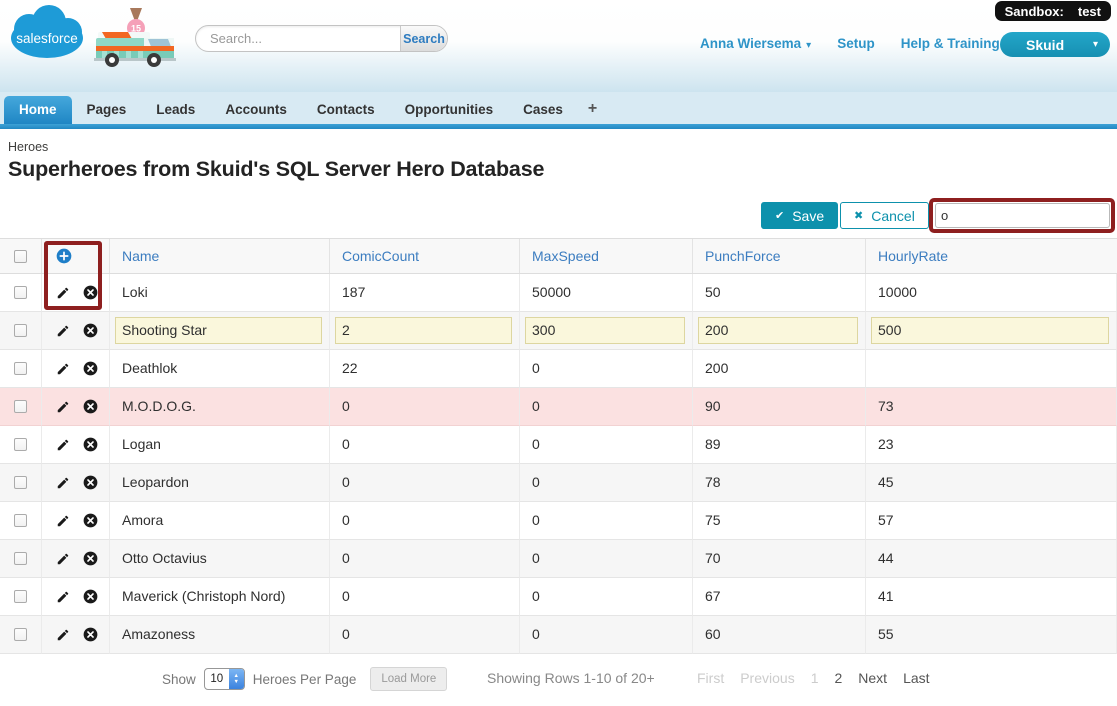 This screenshot has width=1117, height=706. What do you see at coordinates (220, 559) in the screenshot?
I see `cell-name: Otto Octavius` at bounding box center [220, 559].